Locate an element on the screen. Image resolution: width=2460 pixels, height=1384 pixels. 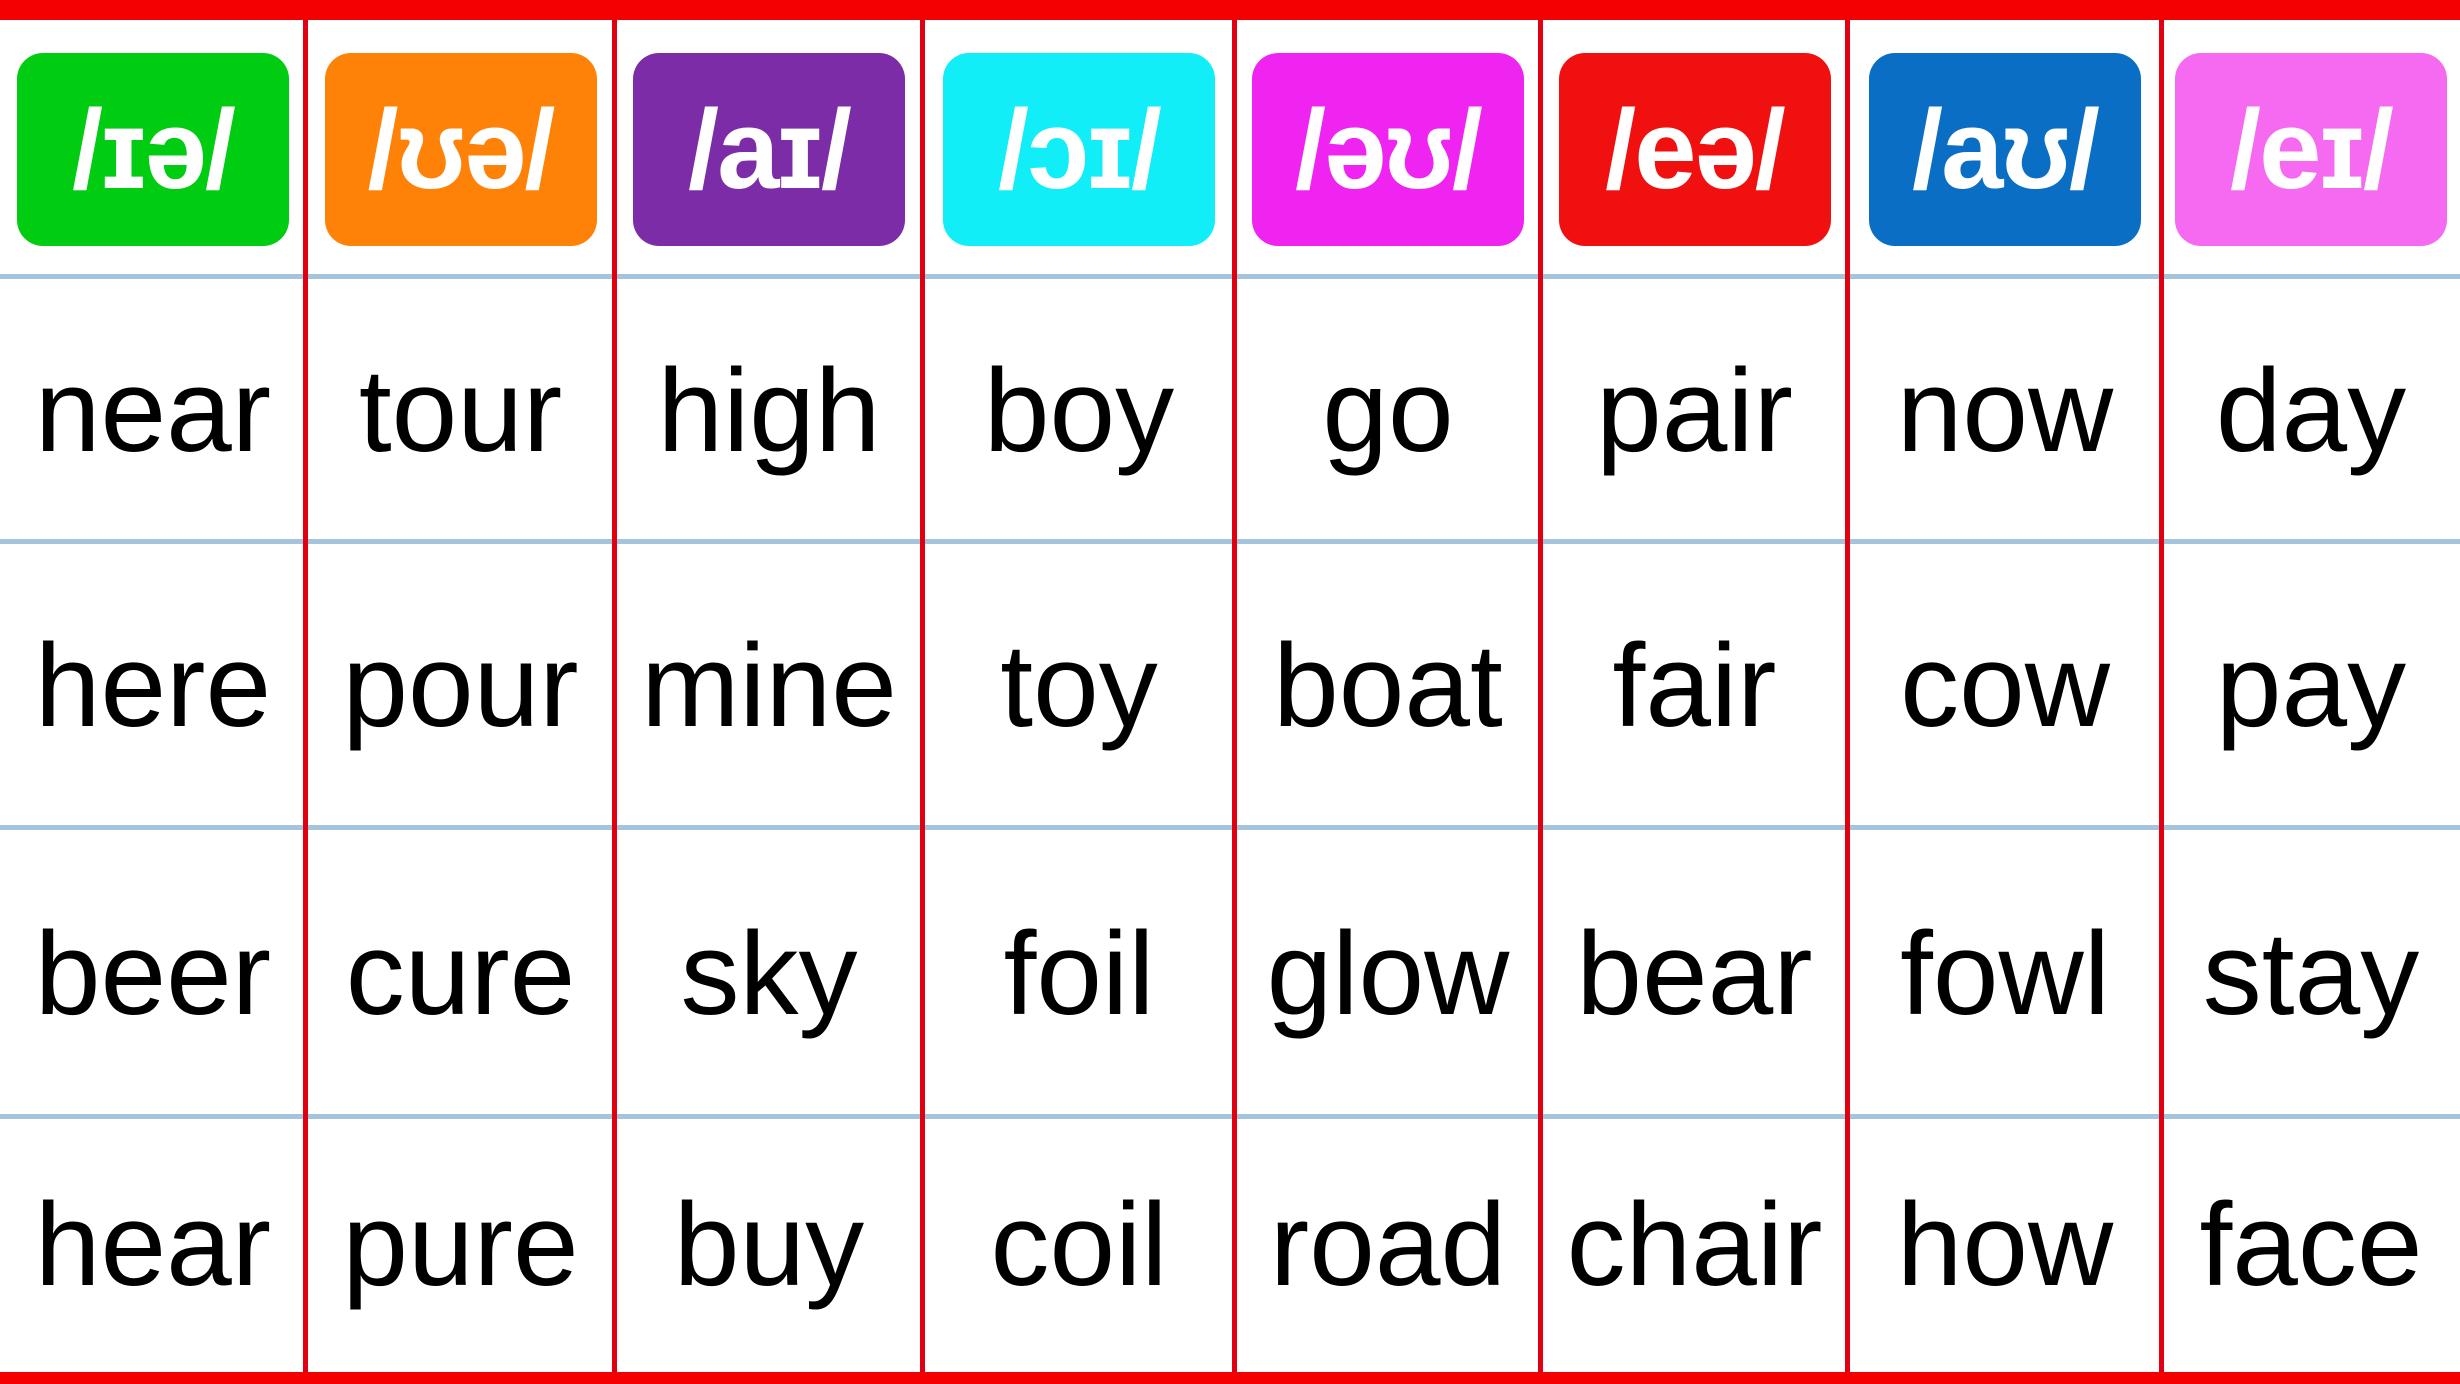
sound-badge: /ɪə/ is located at coordinates (153, 149).